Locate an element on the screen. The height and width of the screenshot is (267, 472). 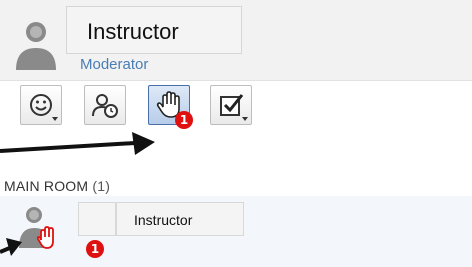
away-status-button is located at coordinates (105, 105).